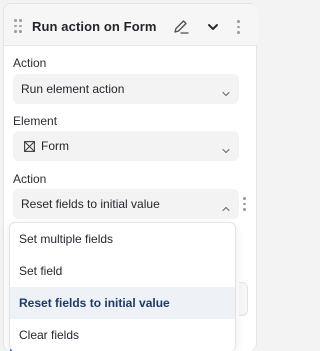 The image size is (320, 351). What do you see at coordinates (30, 63) in the screenshot?
I see `action-label: Action` at bounding box center [30, 63].